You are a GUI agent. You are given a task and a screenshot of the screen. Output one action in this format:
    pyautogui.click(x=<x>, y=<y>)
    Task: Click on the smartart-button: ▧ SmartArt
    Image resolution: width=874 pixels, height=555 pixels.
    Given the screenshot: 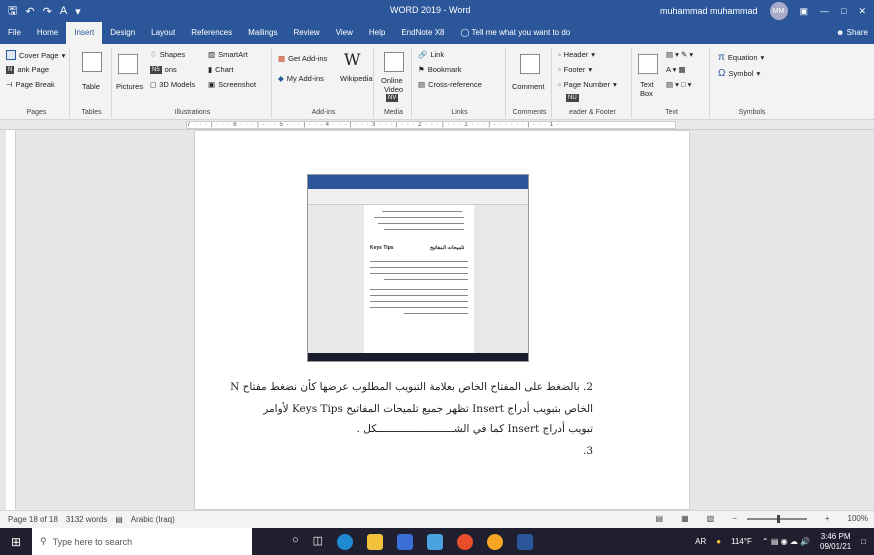 What is the action you would take?
    pyautogui.click(x=228, y=54)
    